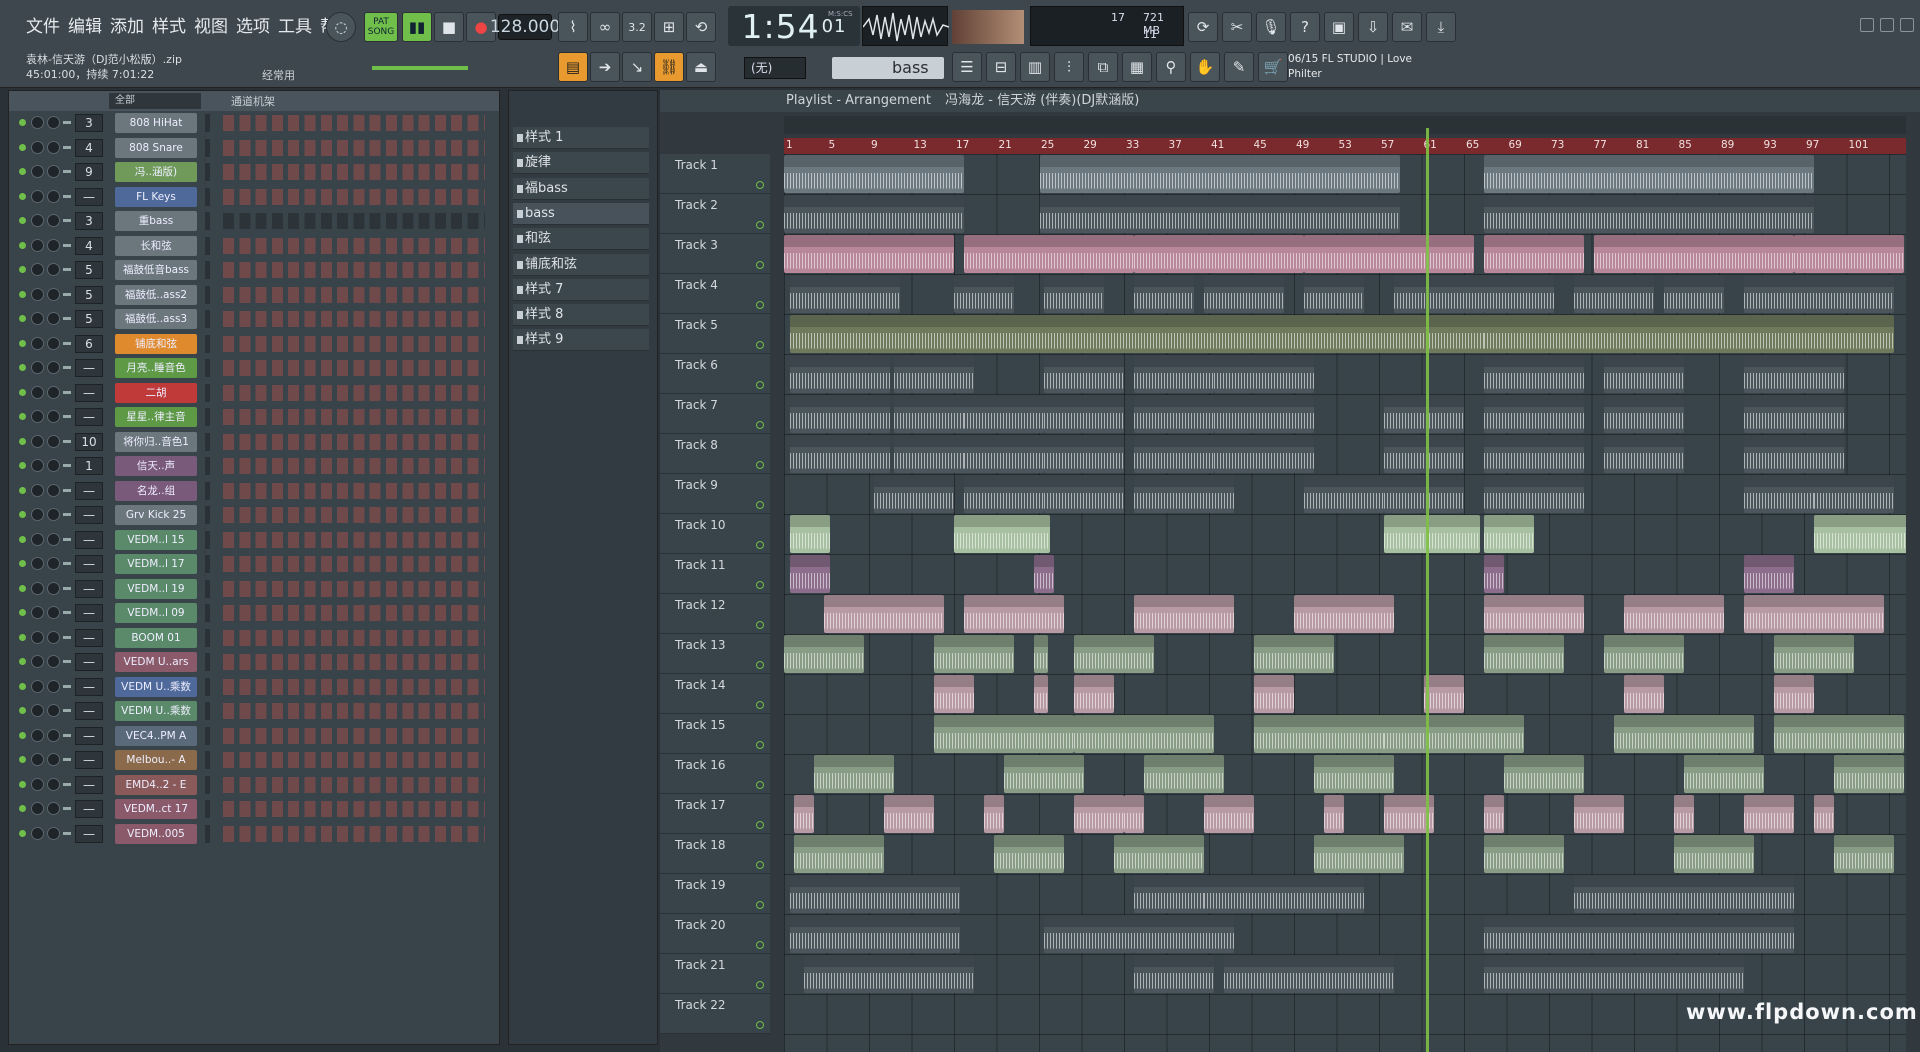  What do you see at coordinates (605, 67) in the screenshot?
I see `arrow-icon: ➔` at bounding box center [605, 67].